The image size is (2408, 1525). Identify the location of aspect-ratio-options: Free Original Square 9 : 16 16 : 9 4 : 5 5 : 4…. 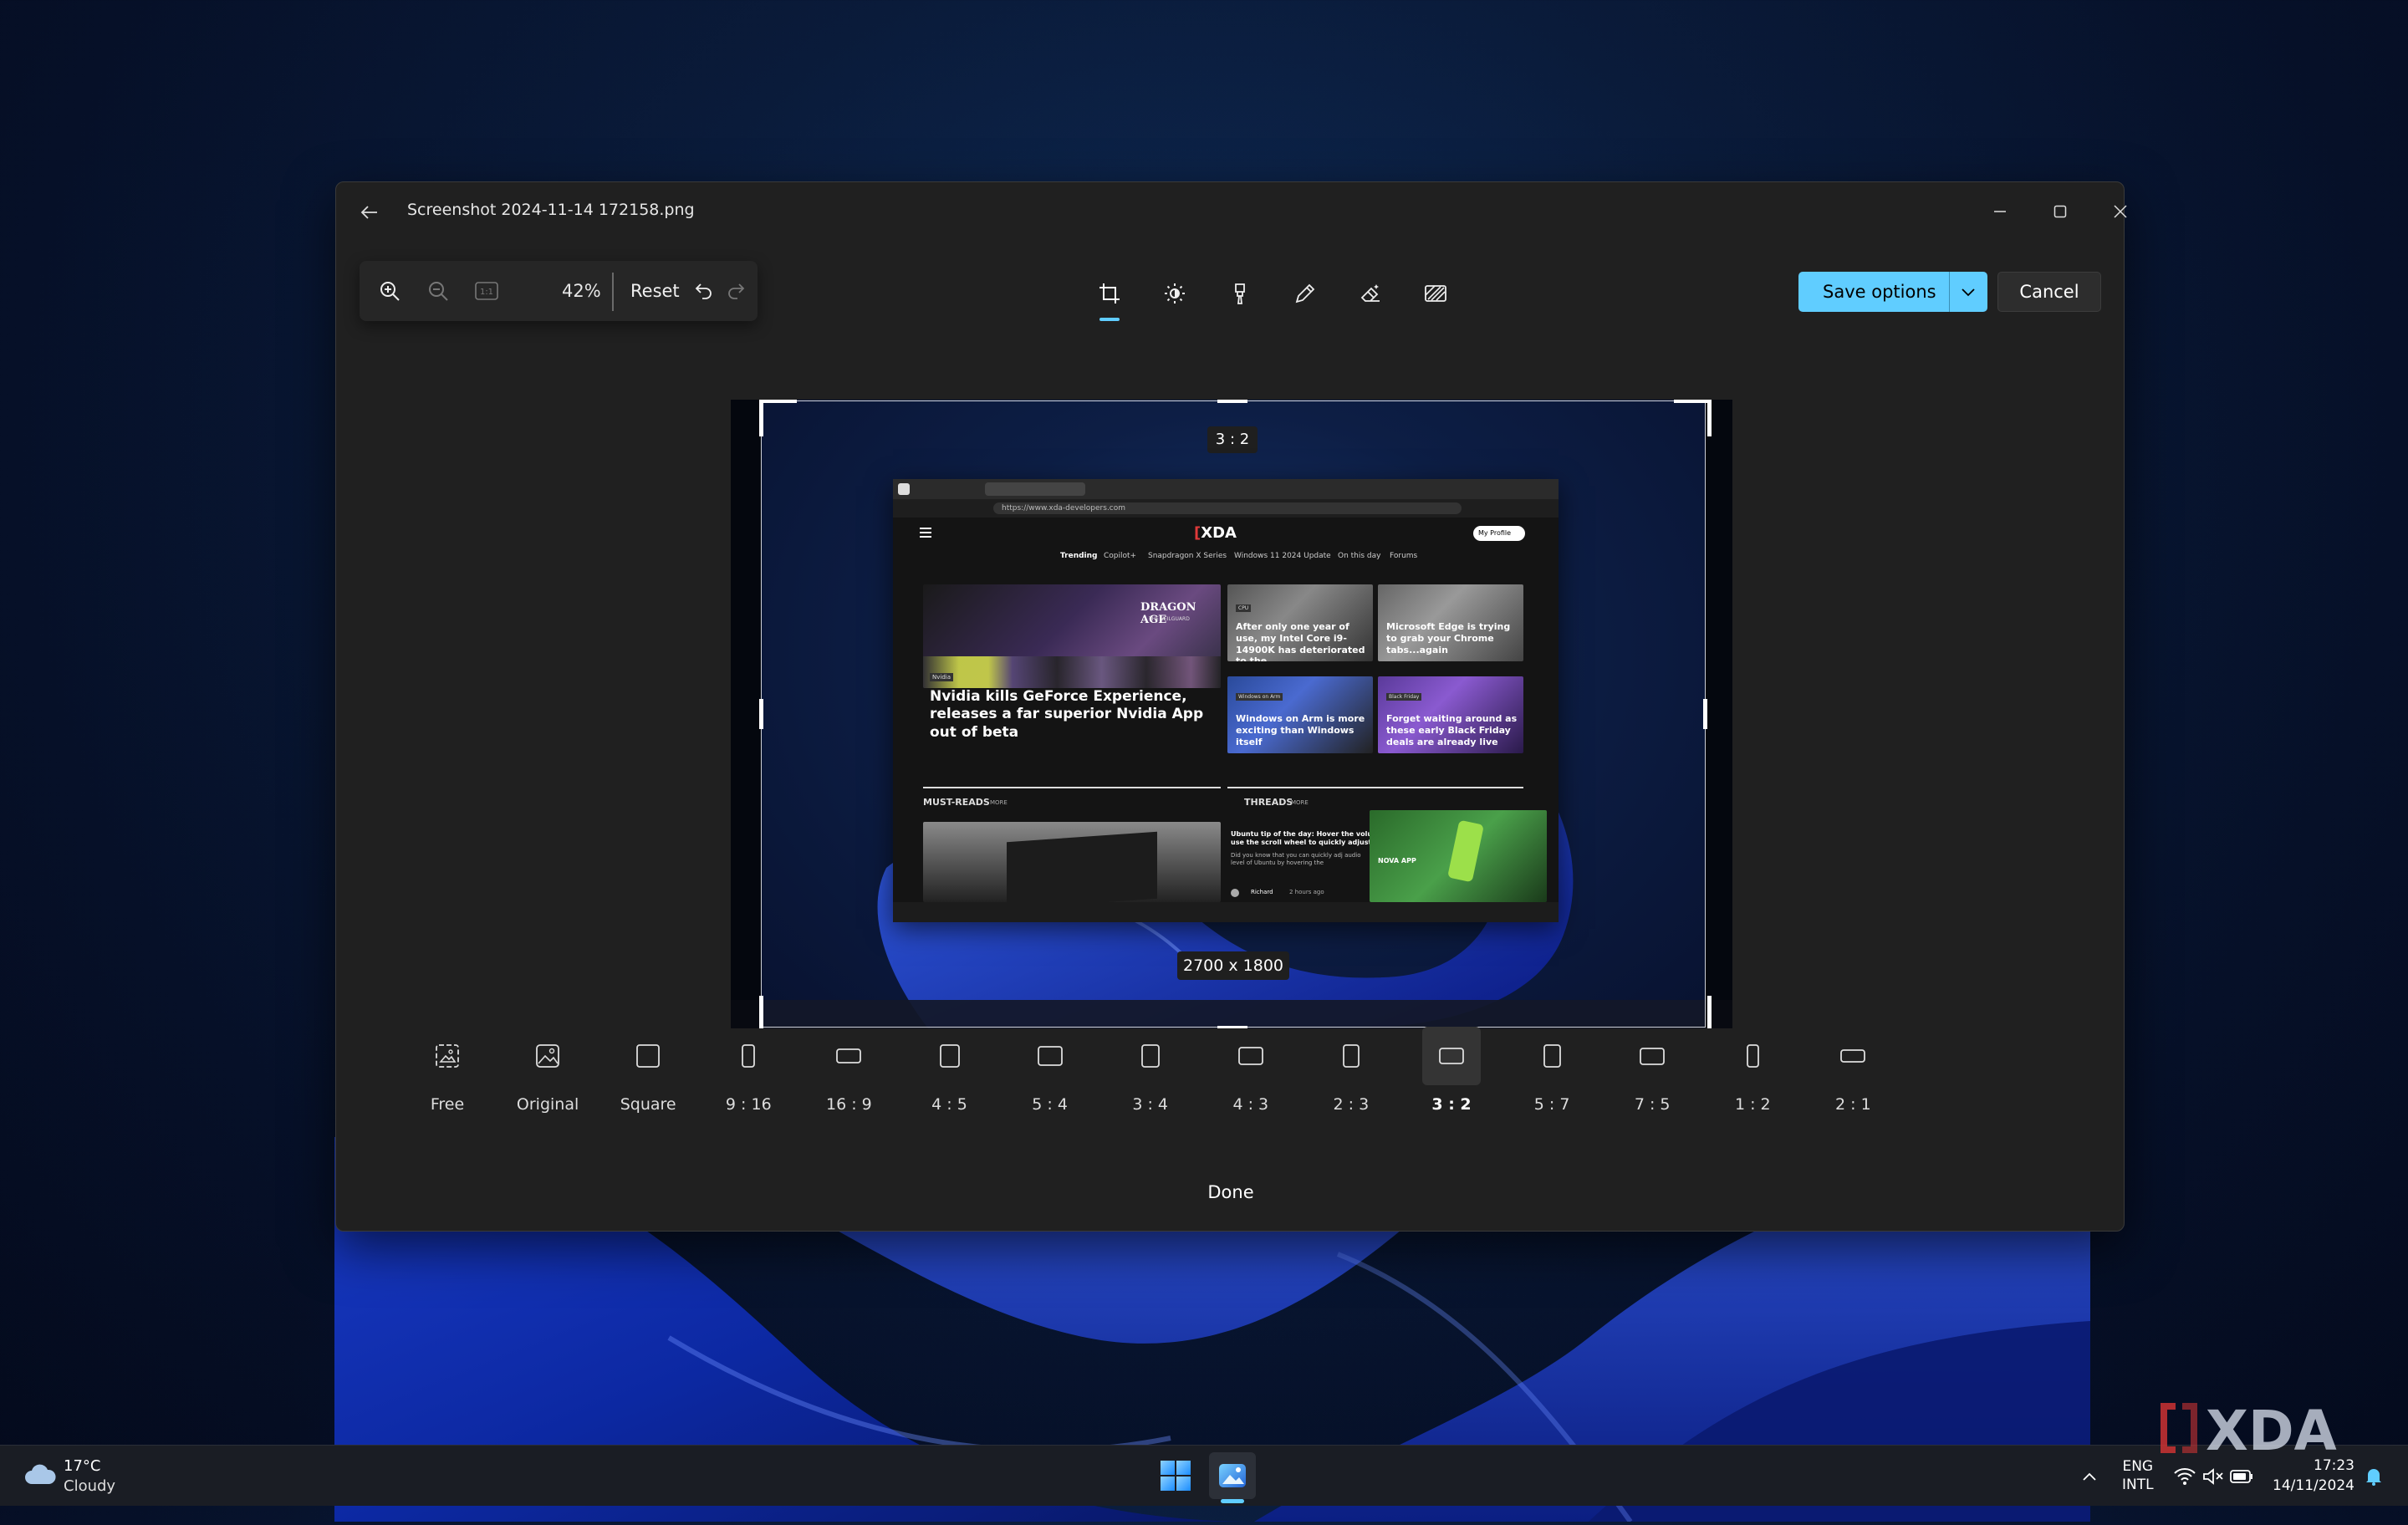
(1235, 1077).